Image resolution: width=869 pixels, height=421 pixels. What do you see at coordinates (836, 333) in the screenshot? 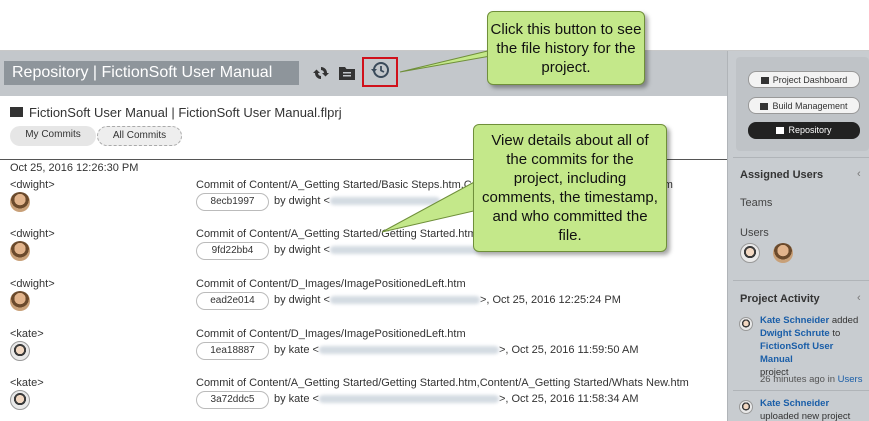
I see `activity-to: to` at bounding box center [836, 333].